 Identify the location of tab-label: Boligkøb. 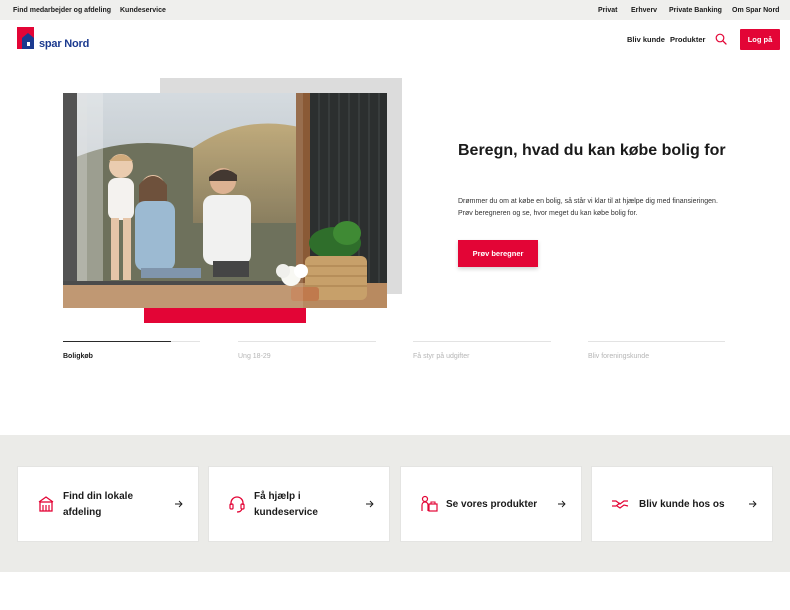
(78, 356).